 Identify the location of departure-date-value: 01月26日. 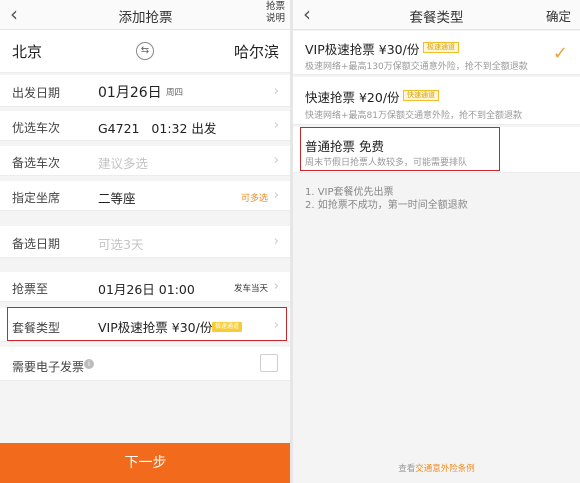
(130, 93).